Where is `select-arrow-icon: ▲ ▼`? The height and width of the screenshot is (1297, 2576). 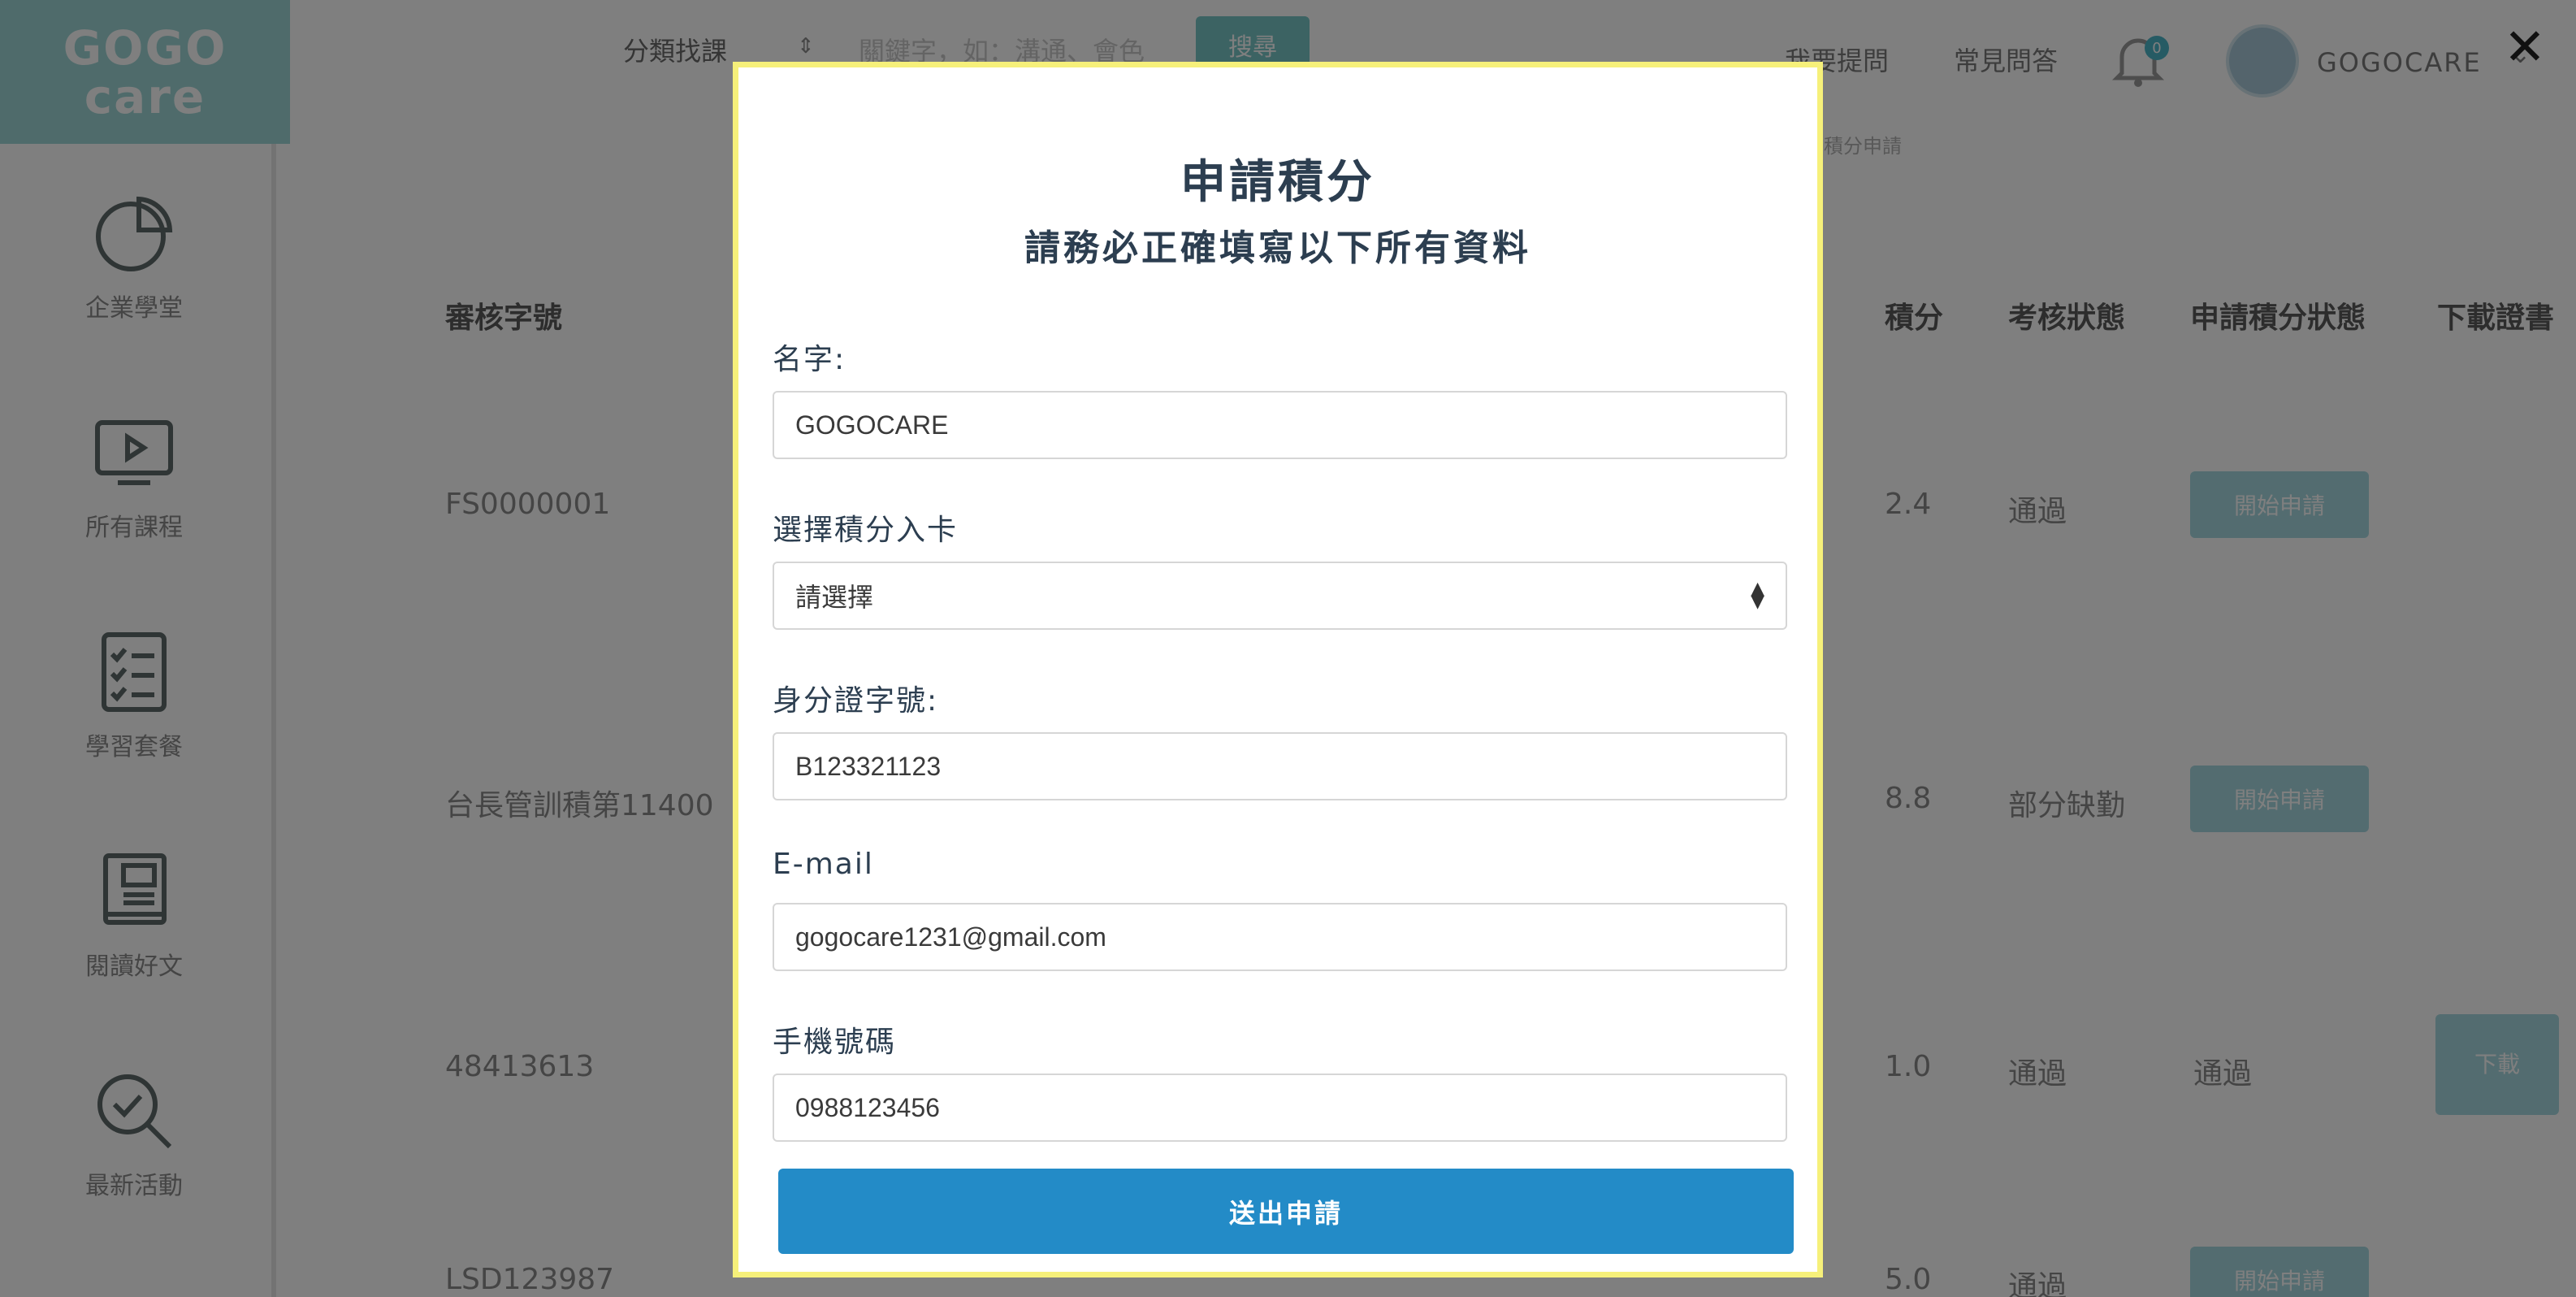 select-arrow-icon: ▲ ▼ is located at coordinates (1758, 595).